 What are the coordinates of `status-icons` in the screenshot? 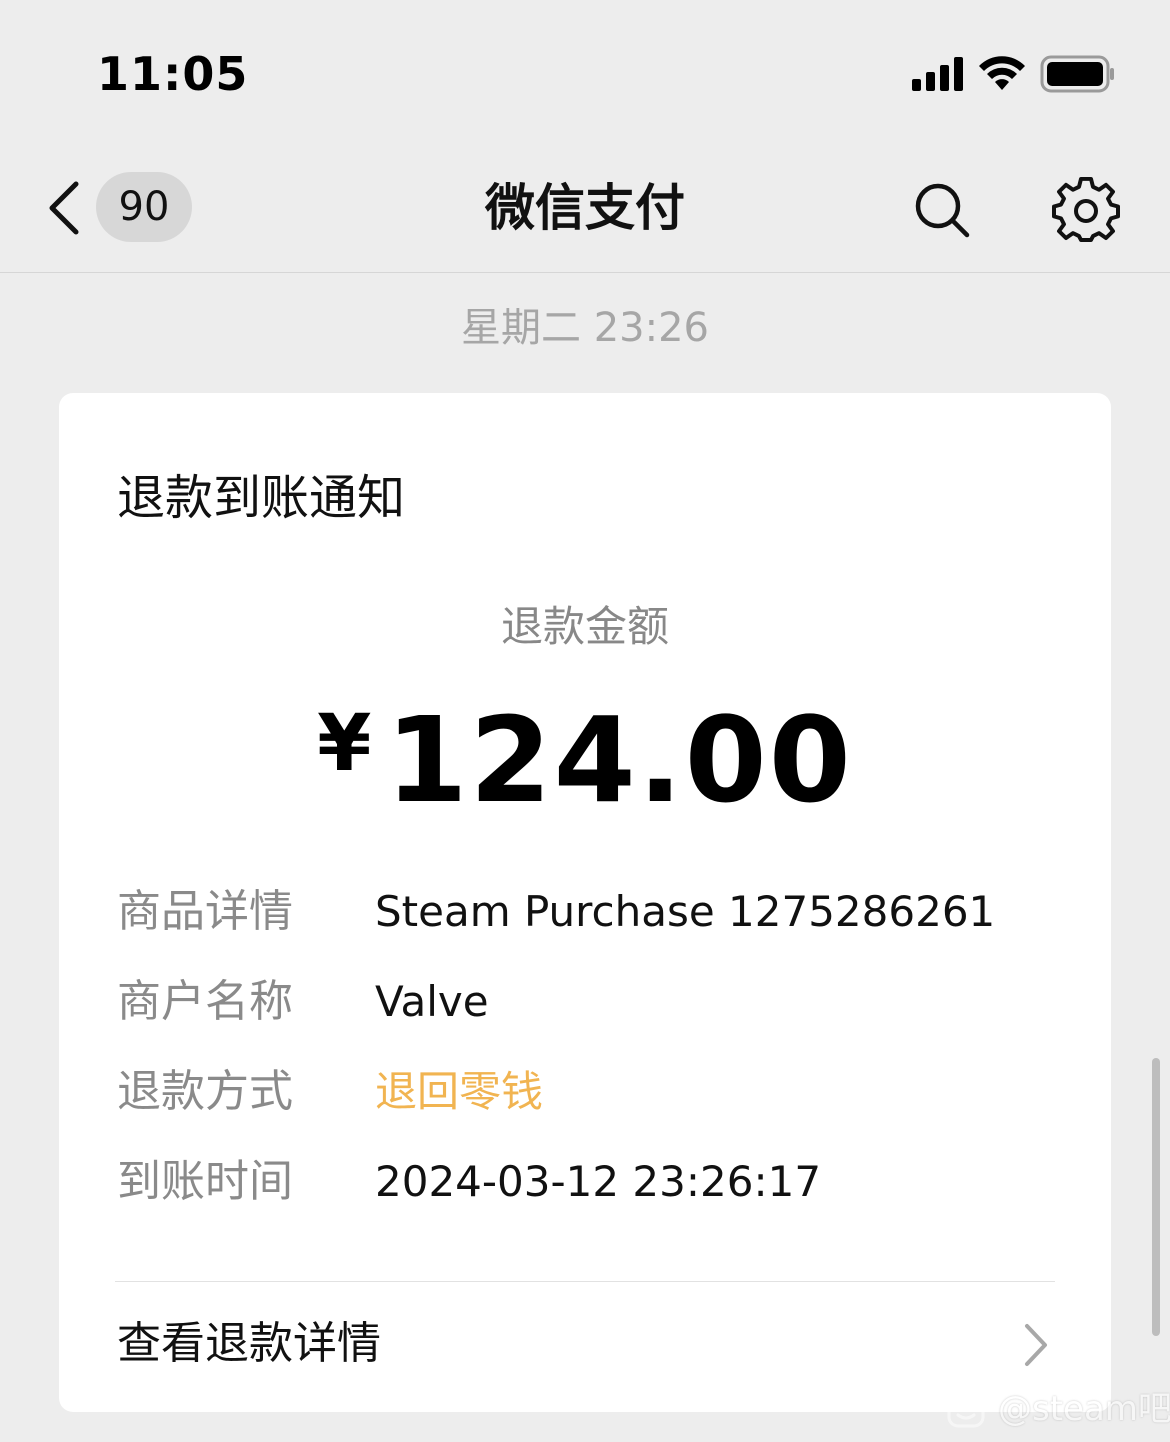 It's located at (1014, 74).